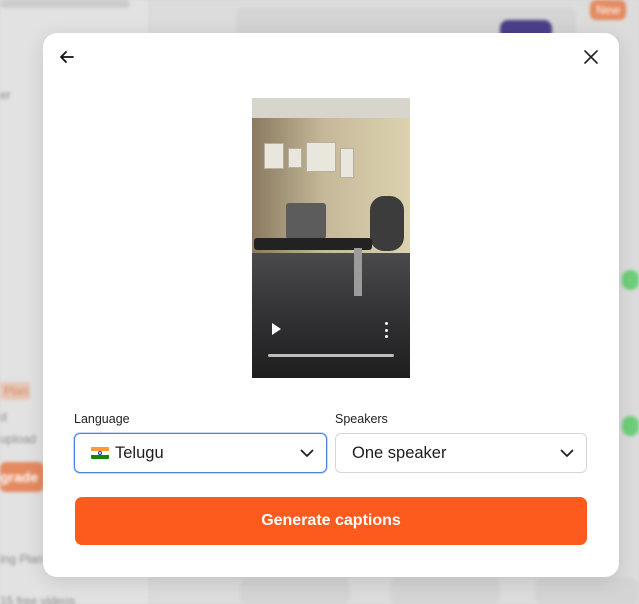 Image resolution: width=639 pixels, height=604 pixels. What do you see at coordinates (306, 221) in the screenshot?
I see `video-machine` at bounding box center [306, 221].